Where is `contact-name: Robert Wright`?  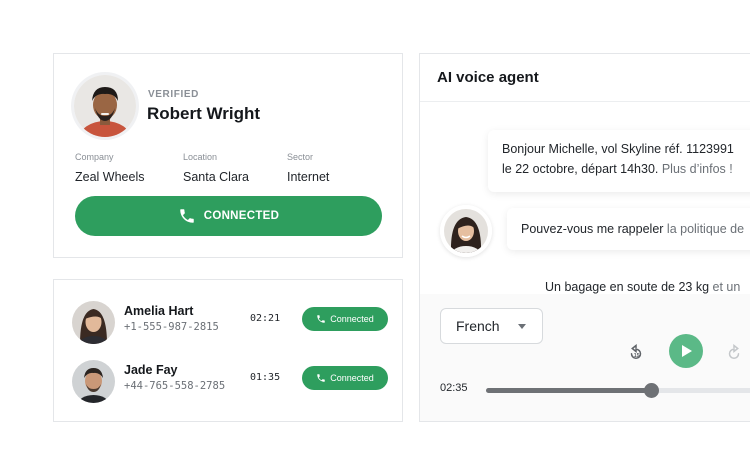
contact-name: Robert Wright is located at coordinates (204, 113).